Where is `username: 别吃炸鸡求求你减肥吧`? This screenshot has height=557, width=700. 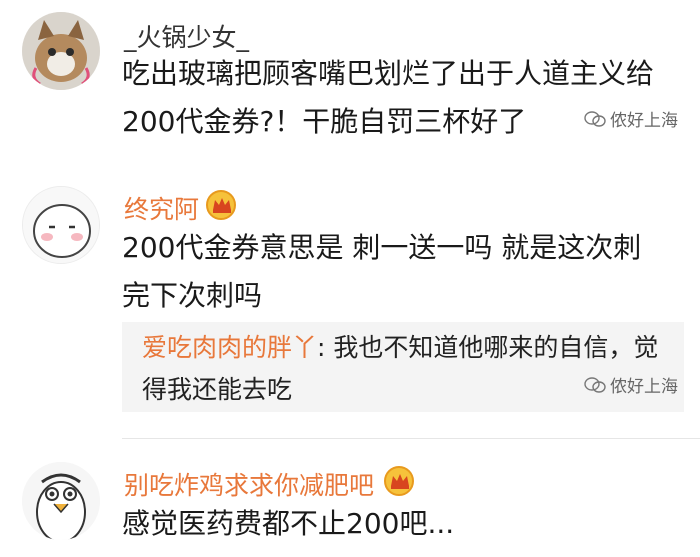
username: 别吃炸鸡求求你减肥吧 is located at coordinates (249, 484).